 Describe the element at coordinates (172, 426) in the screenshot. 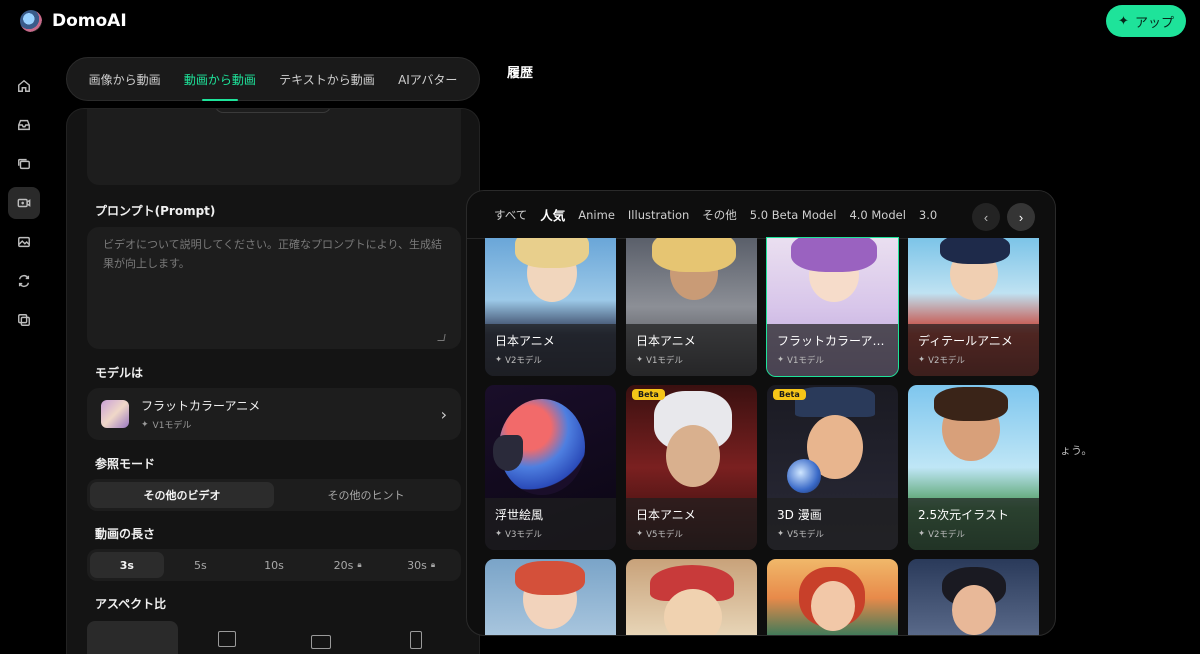

I see `selected-model-version: V1モデル` at that location.